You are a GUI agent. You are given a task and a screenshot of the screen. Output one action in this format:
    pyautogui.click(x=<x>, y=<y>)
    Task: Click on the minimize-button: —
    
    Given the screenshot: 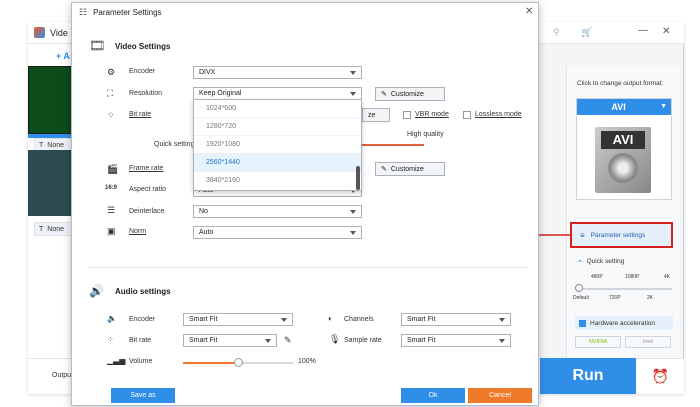 What is the action you would take?
    pyautogui.click(x=643, y=30)
    